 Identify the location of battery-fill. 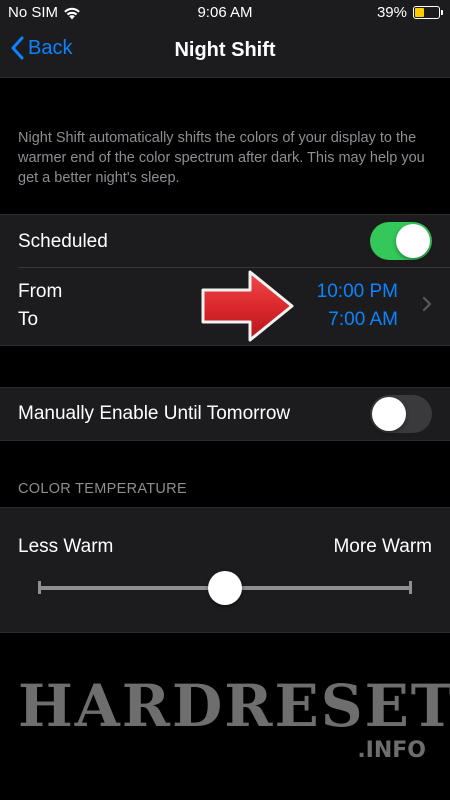
(419, 12).